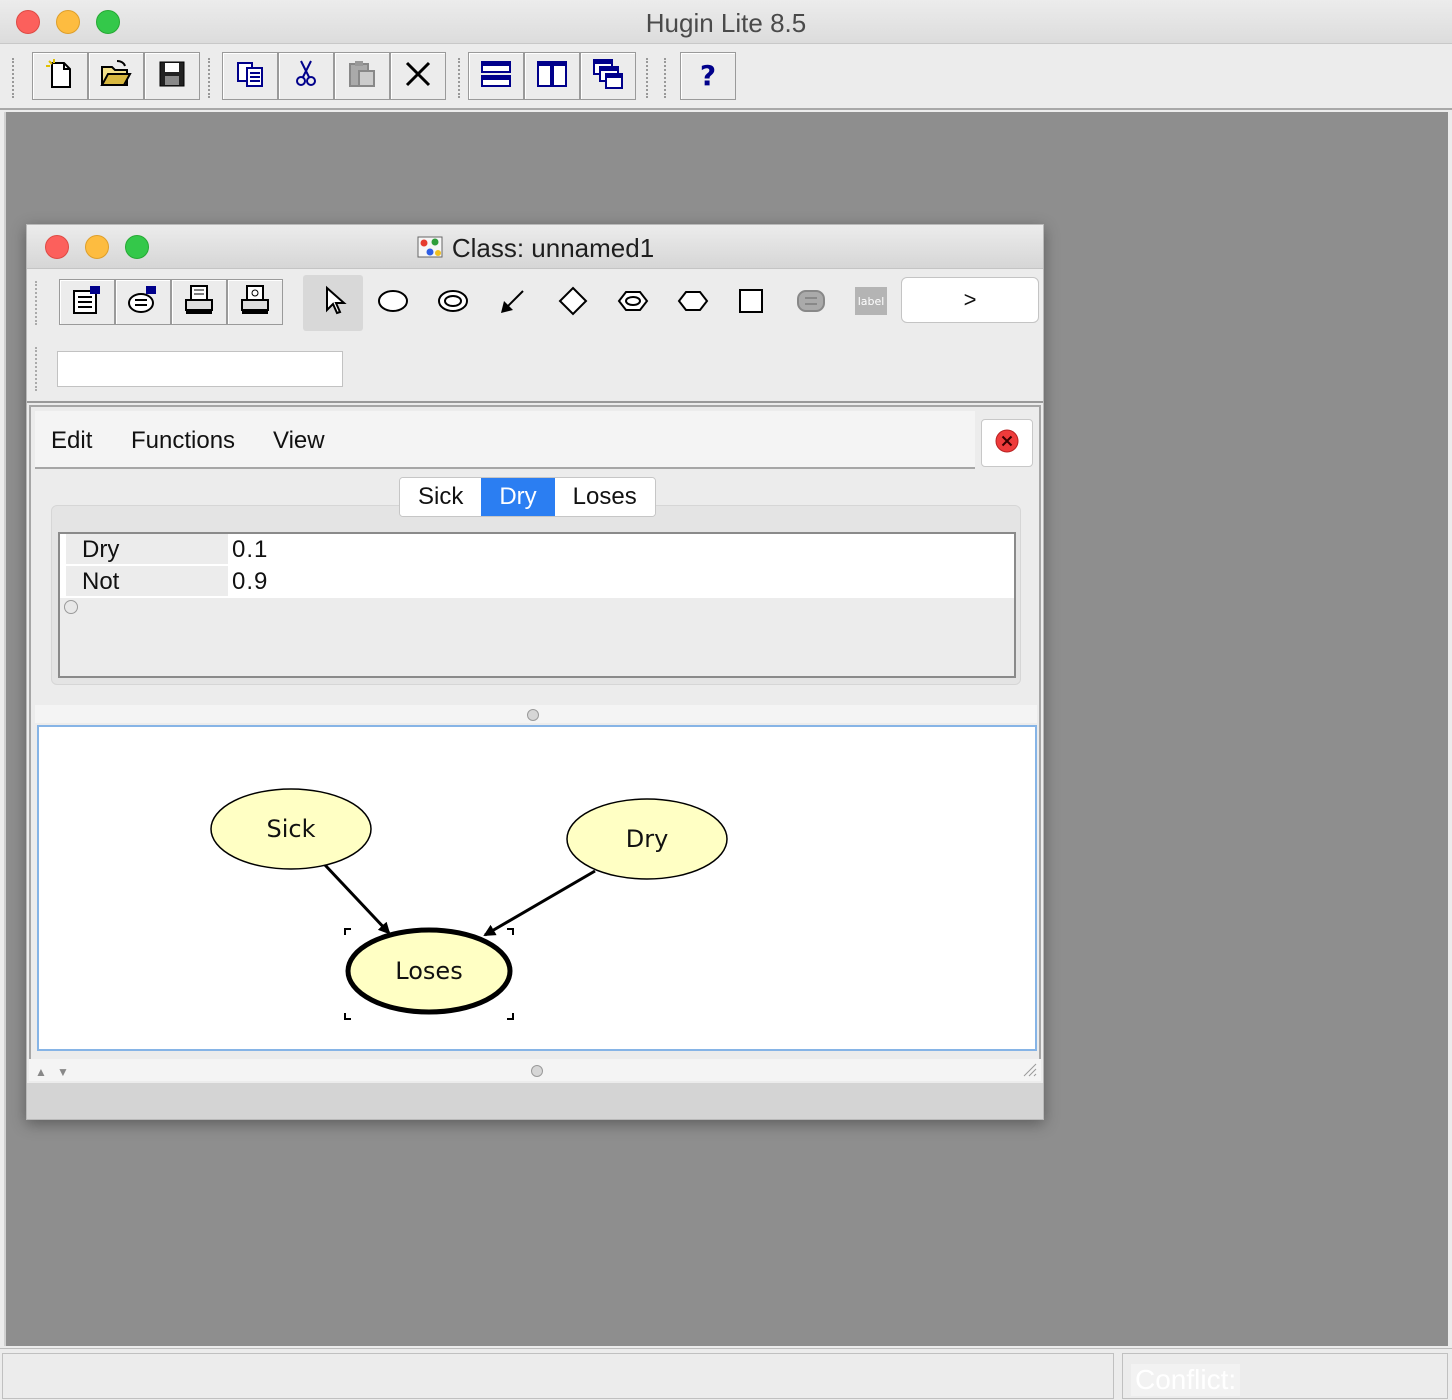 This screenshot has width=1452, height=1400. What do you see at coordinates (430, 247) in the screenshot?
I see `network-class-icon` at bounding box center [430, 247].